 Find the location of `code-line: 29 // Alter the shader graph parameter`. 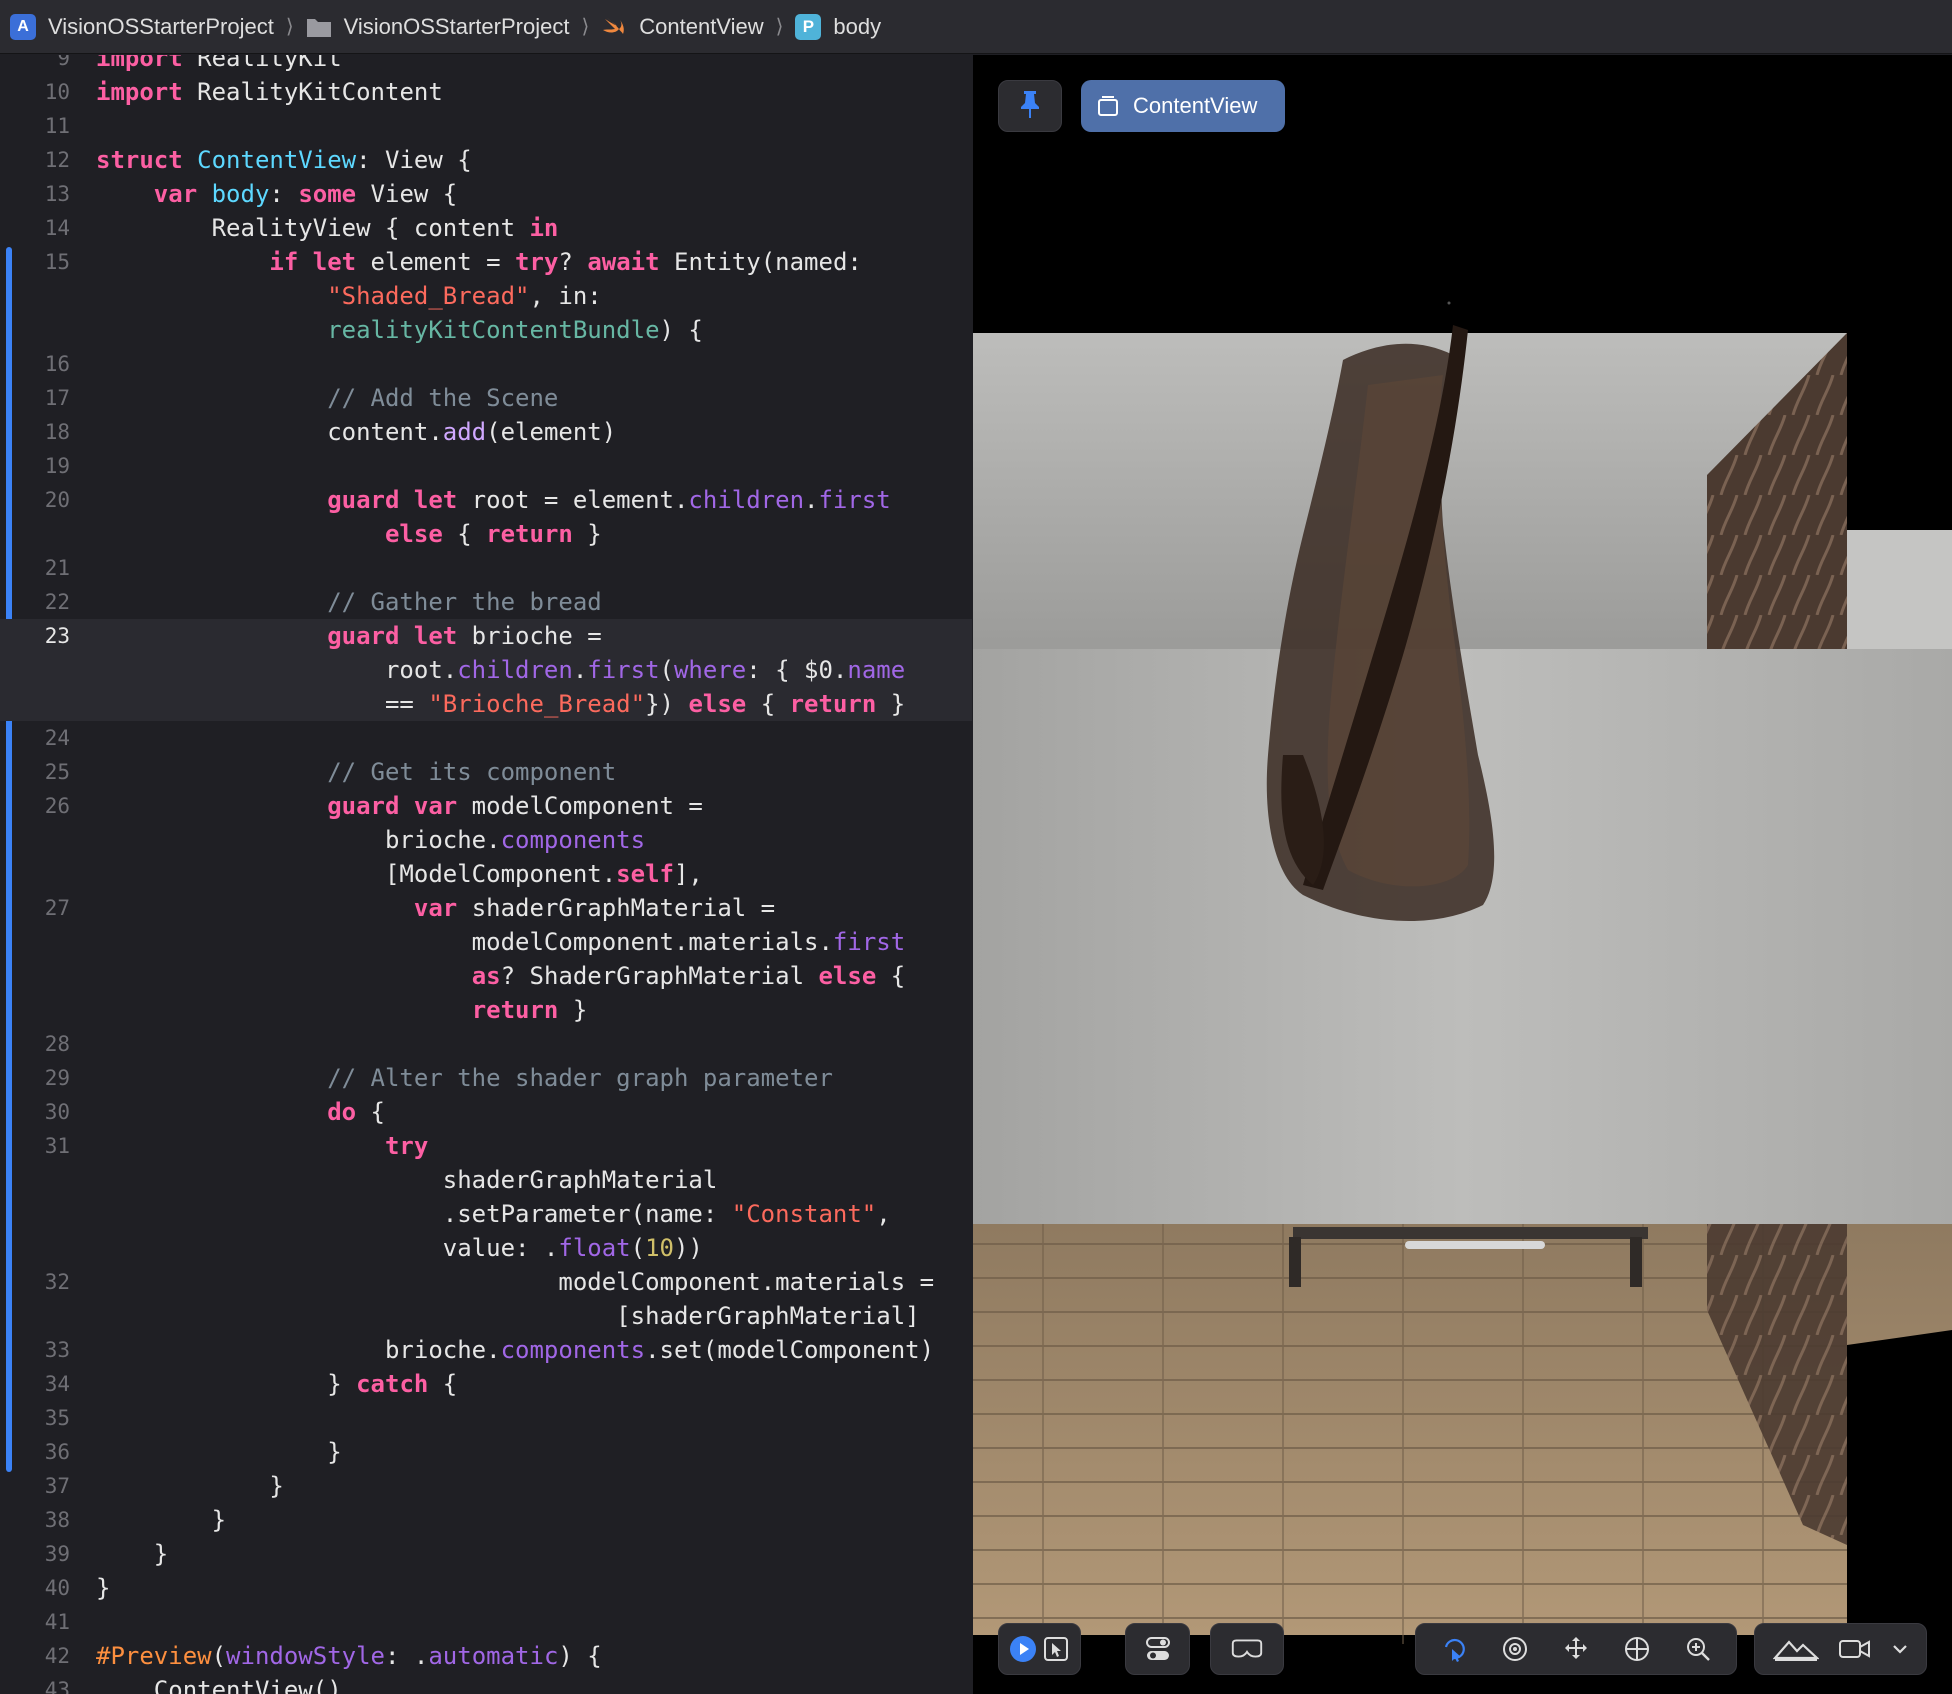

code-line: 29 // Alter the shader graph parameter is located at coordinates (486, 1078).